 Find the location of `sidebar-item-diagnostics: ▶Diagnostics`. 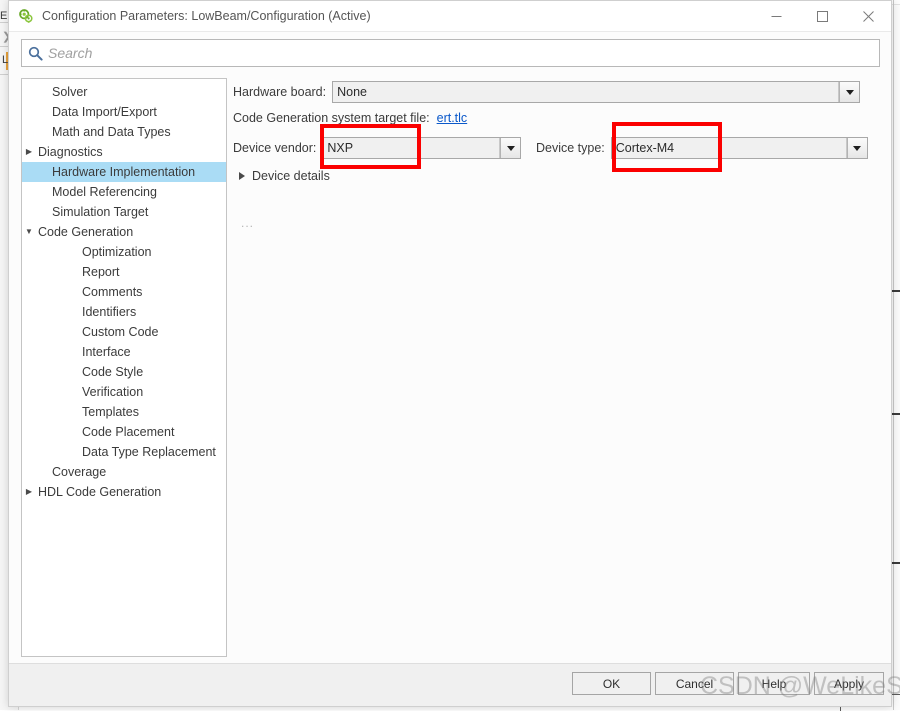

sidebar-item-diagnostics: ▶Diagnostics is located at coordinates (124, 152).